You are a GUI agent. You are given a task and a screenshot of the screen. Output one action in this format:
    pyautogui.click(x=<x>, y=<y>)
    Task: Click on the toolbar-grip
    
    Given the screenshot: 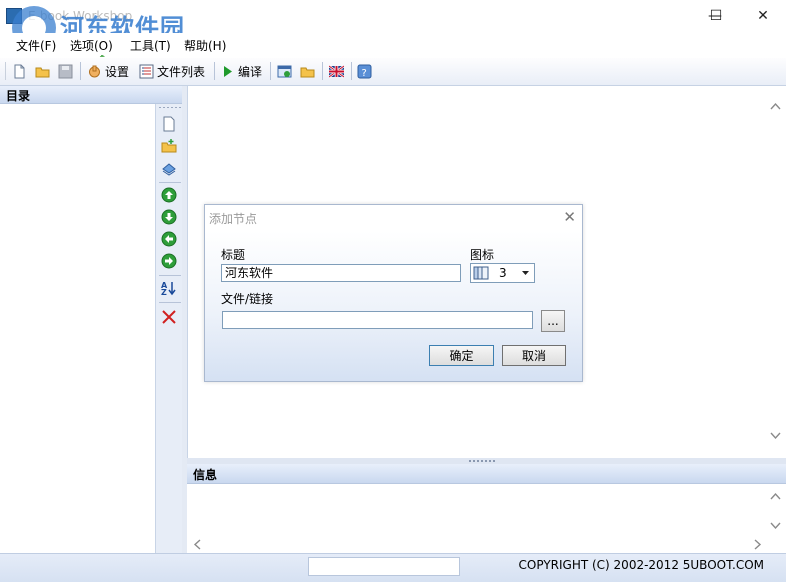 What is the action you would take?
    pyautogui.click(x=5, y=71)
    